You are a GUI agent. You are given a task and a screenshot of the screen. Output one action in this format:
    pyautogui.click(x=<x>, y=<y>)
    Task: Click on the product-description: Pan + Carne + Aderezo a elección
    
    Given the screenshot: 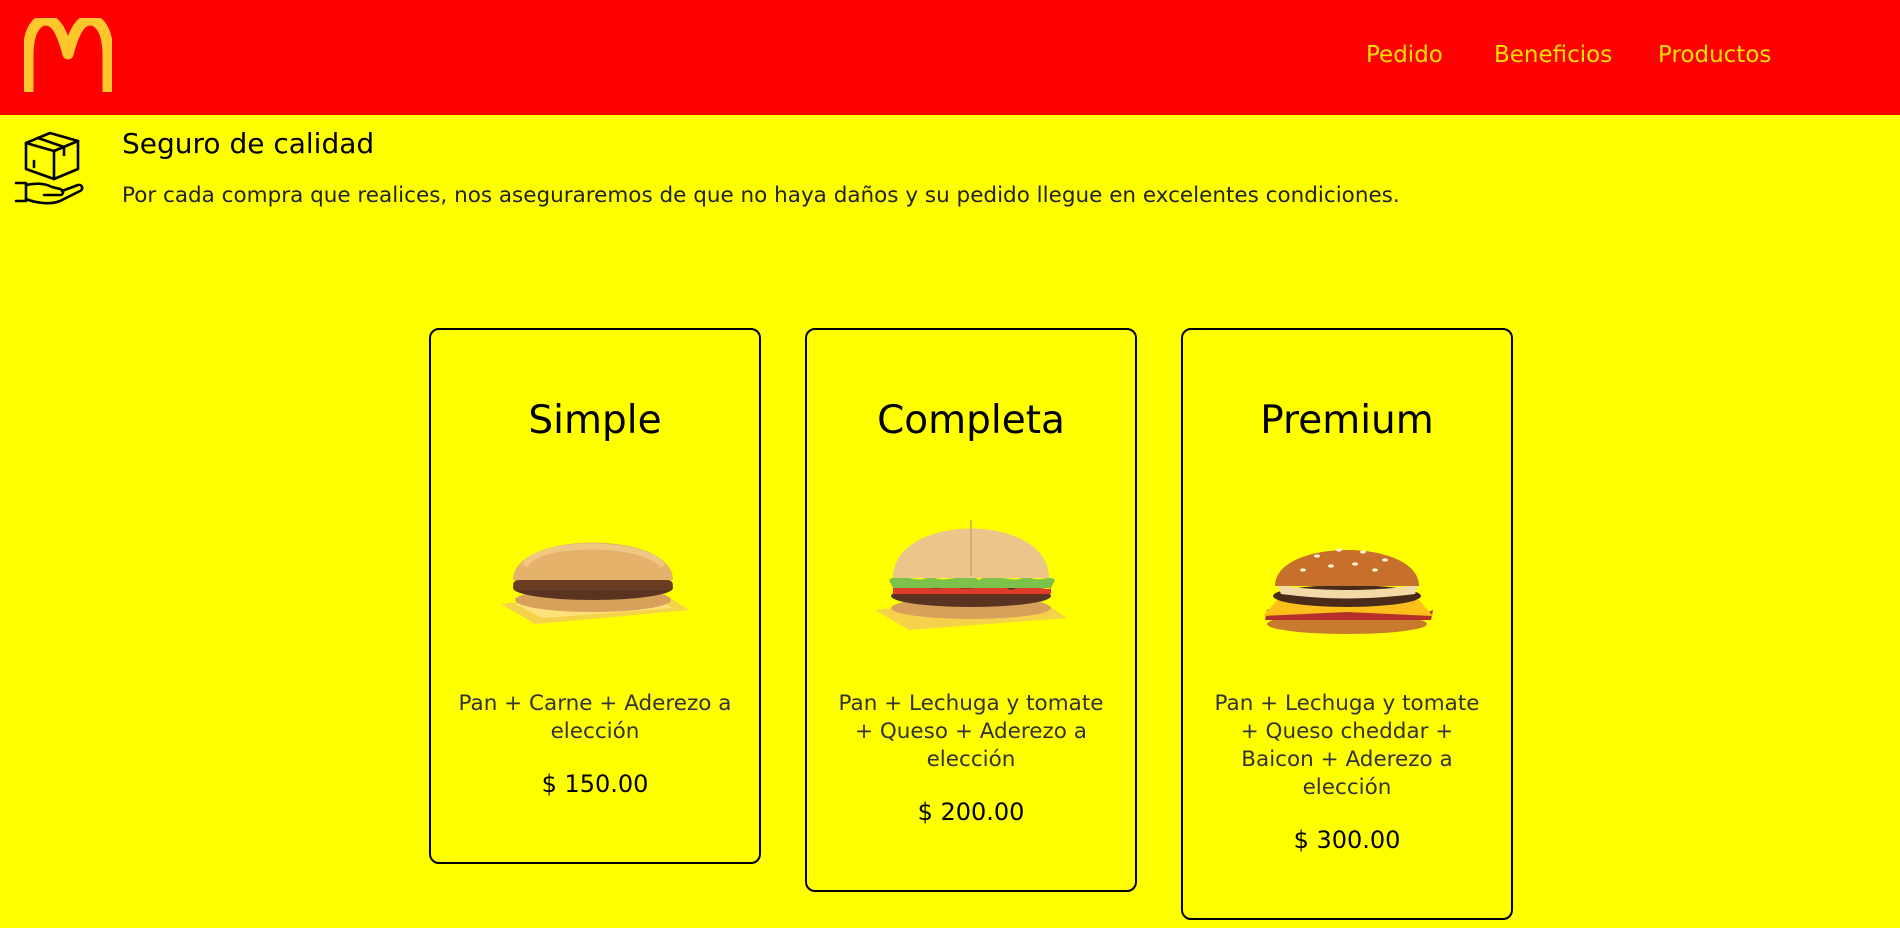 What is the action you would take?
    pyautogui.click(x=595, y=717)
    